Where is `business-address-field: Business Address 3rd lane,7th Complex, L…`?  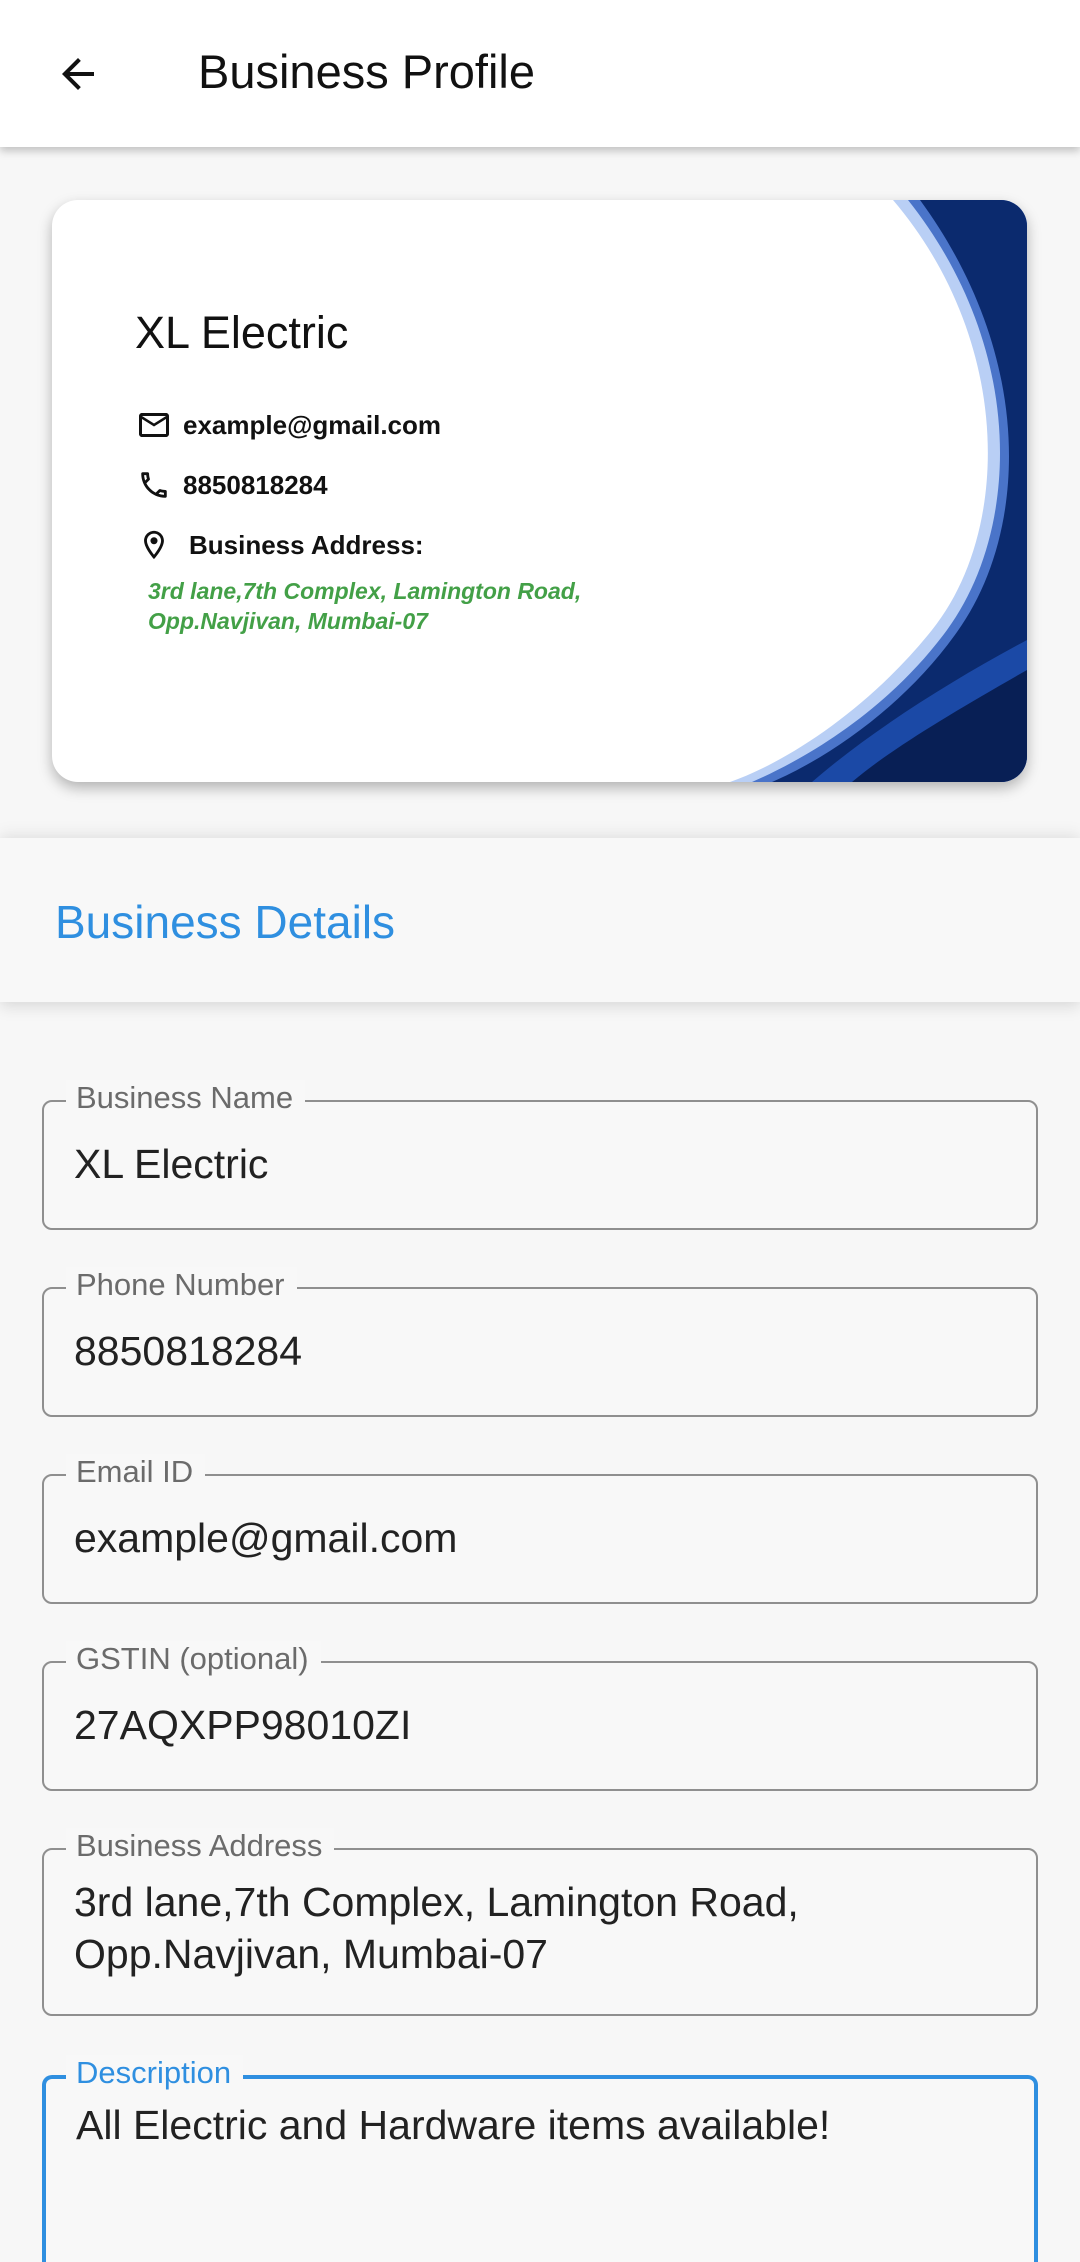 business-address-field: Business Address 3rd lane,7th Complex, L… is located at coordinates (540, 1922).